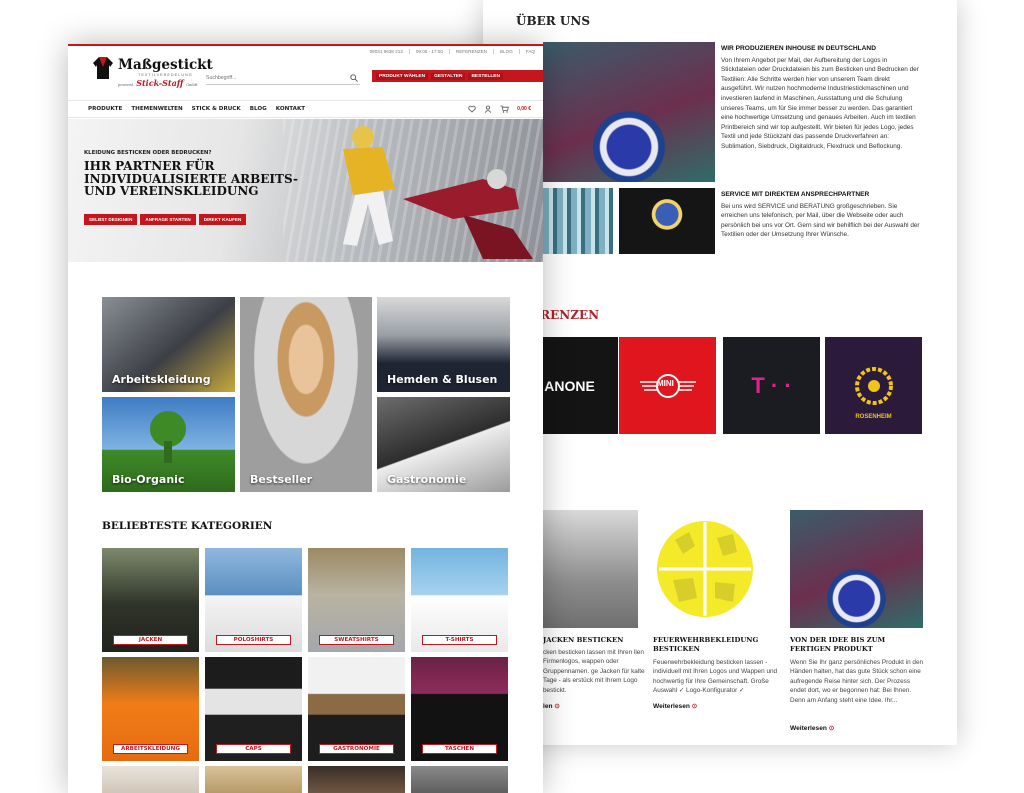  What do you see at coordinates (795, 194) in the screenshot?
I see `about-block-2-title: SERVICE MIT DIREKTEM ANSPRECHPARTNER` at bounding box center [795, 194].